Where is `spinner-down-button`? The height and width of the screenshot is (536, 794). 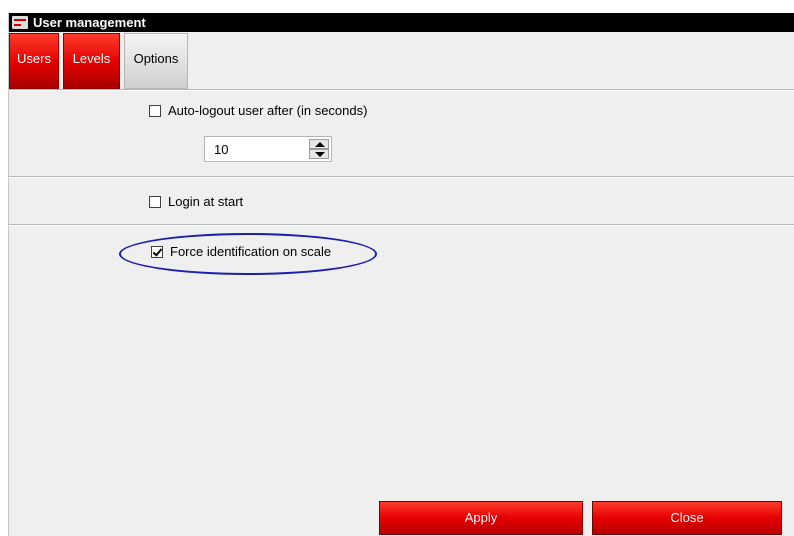
spinner-down-button is located at coordinates (319, 154).